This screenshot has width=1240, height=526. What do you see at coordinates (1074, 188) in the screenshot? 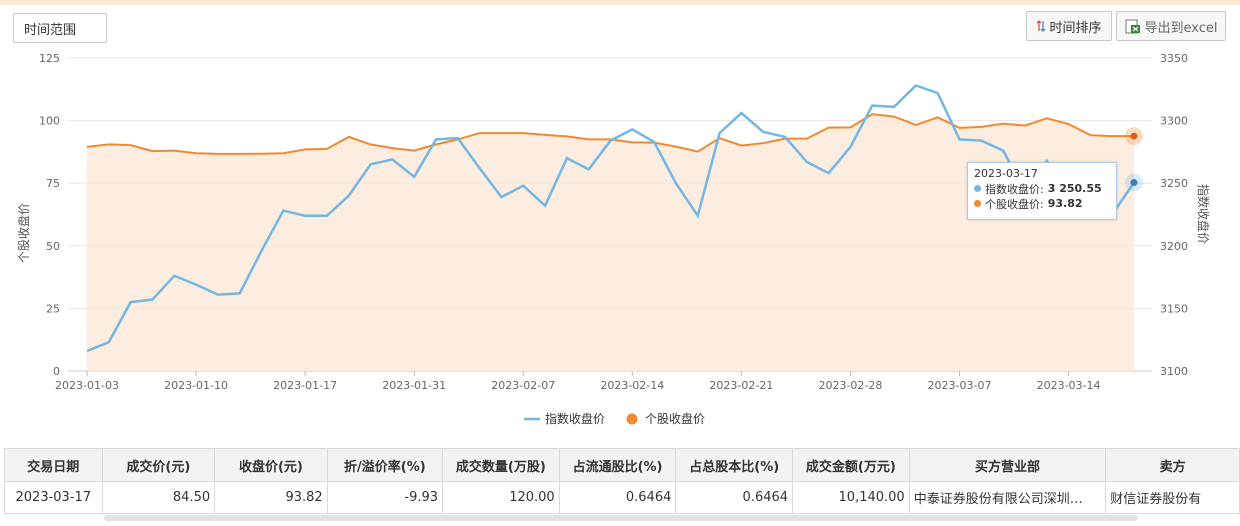
I see `tooltip-index-value: 3 250.55` at bounding box center [1074, 188].